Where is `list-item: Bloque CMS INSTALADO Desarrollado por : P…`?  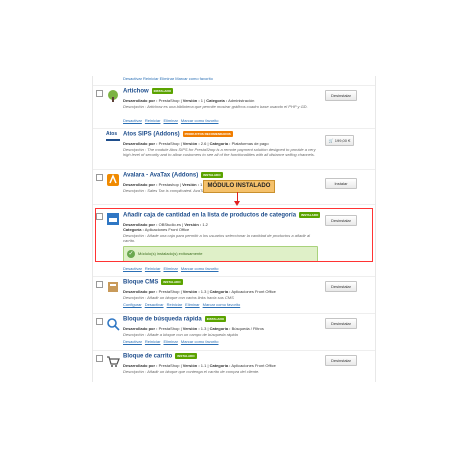
list-item: Bloque CMS INSTALADO Desarrollado por : P… is located at coordinates (234, 294).